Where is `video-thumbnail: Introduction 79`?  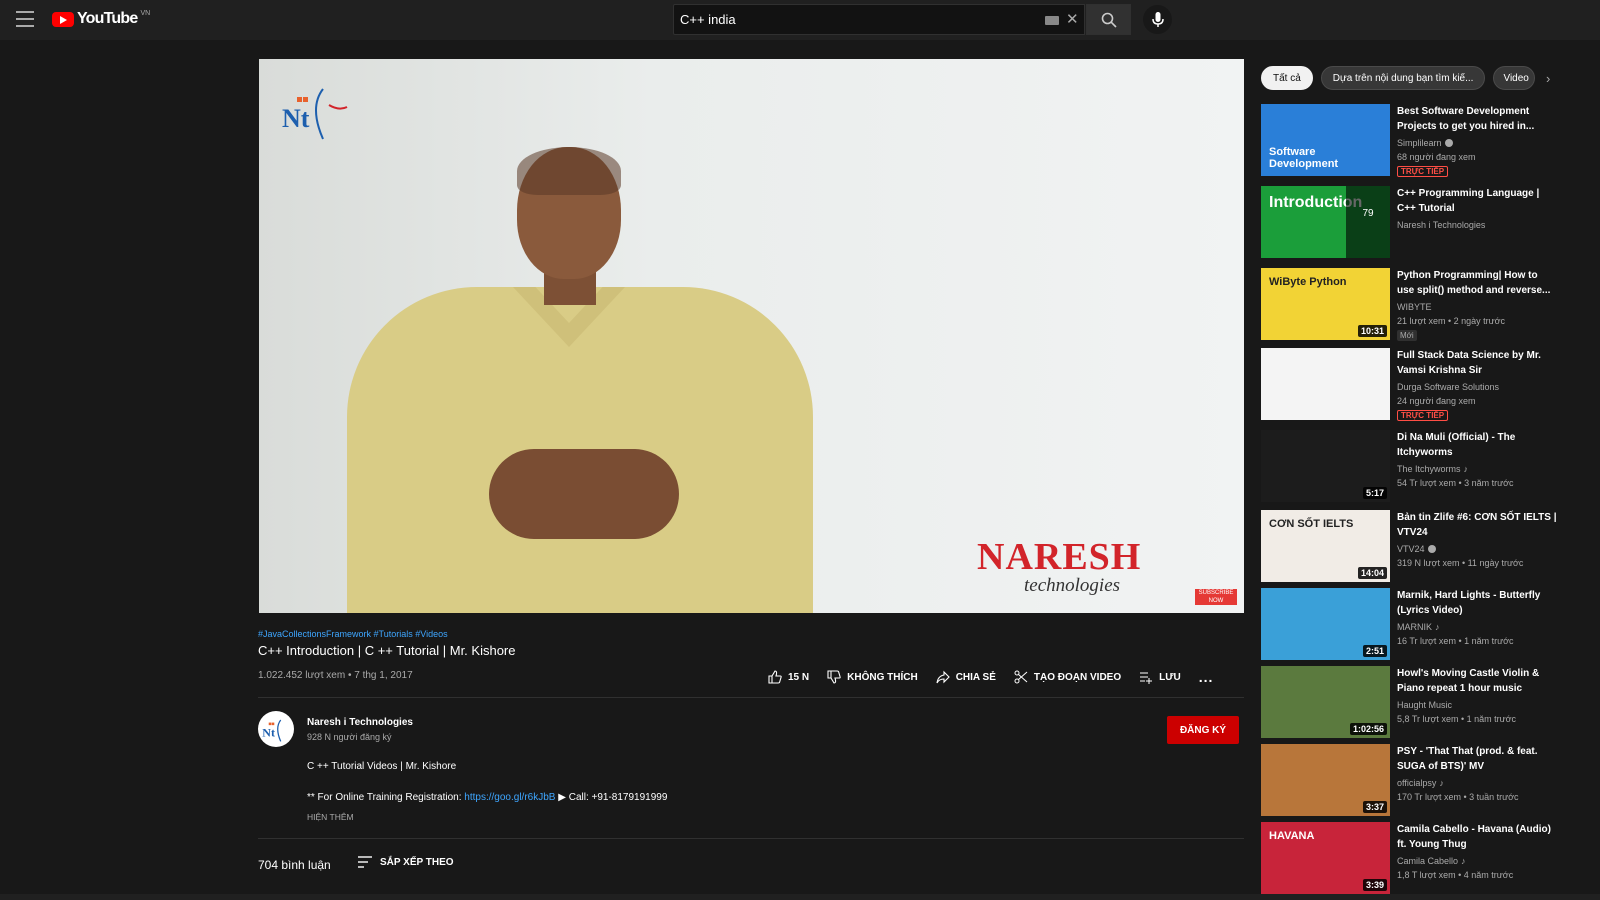 video-thumbnail: Introduction 79 is located at coordinates (1325, 222).